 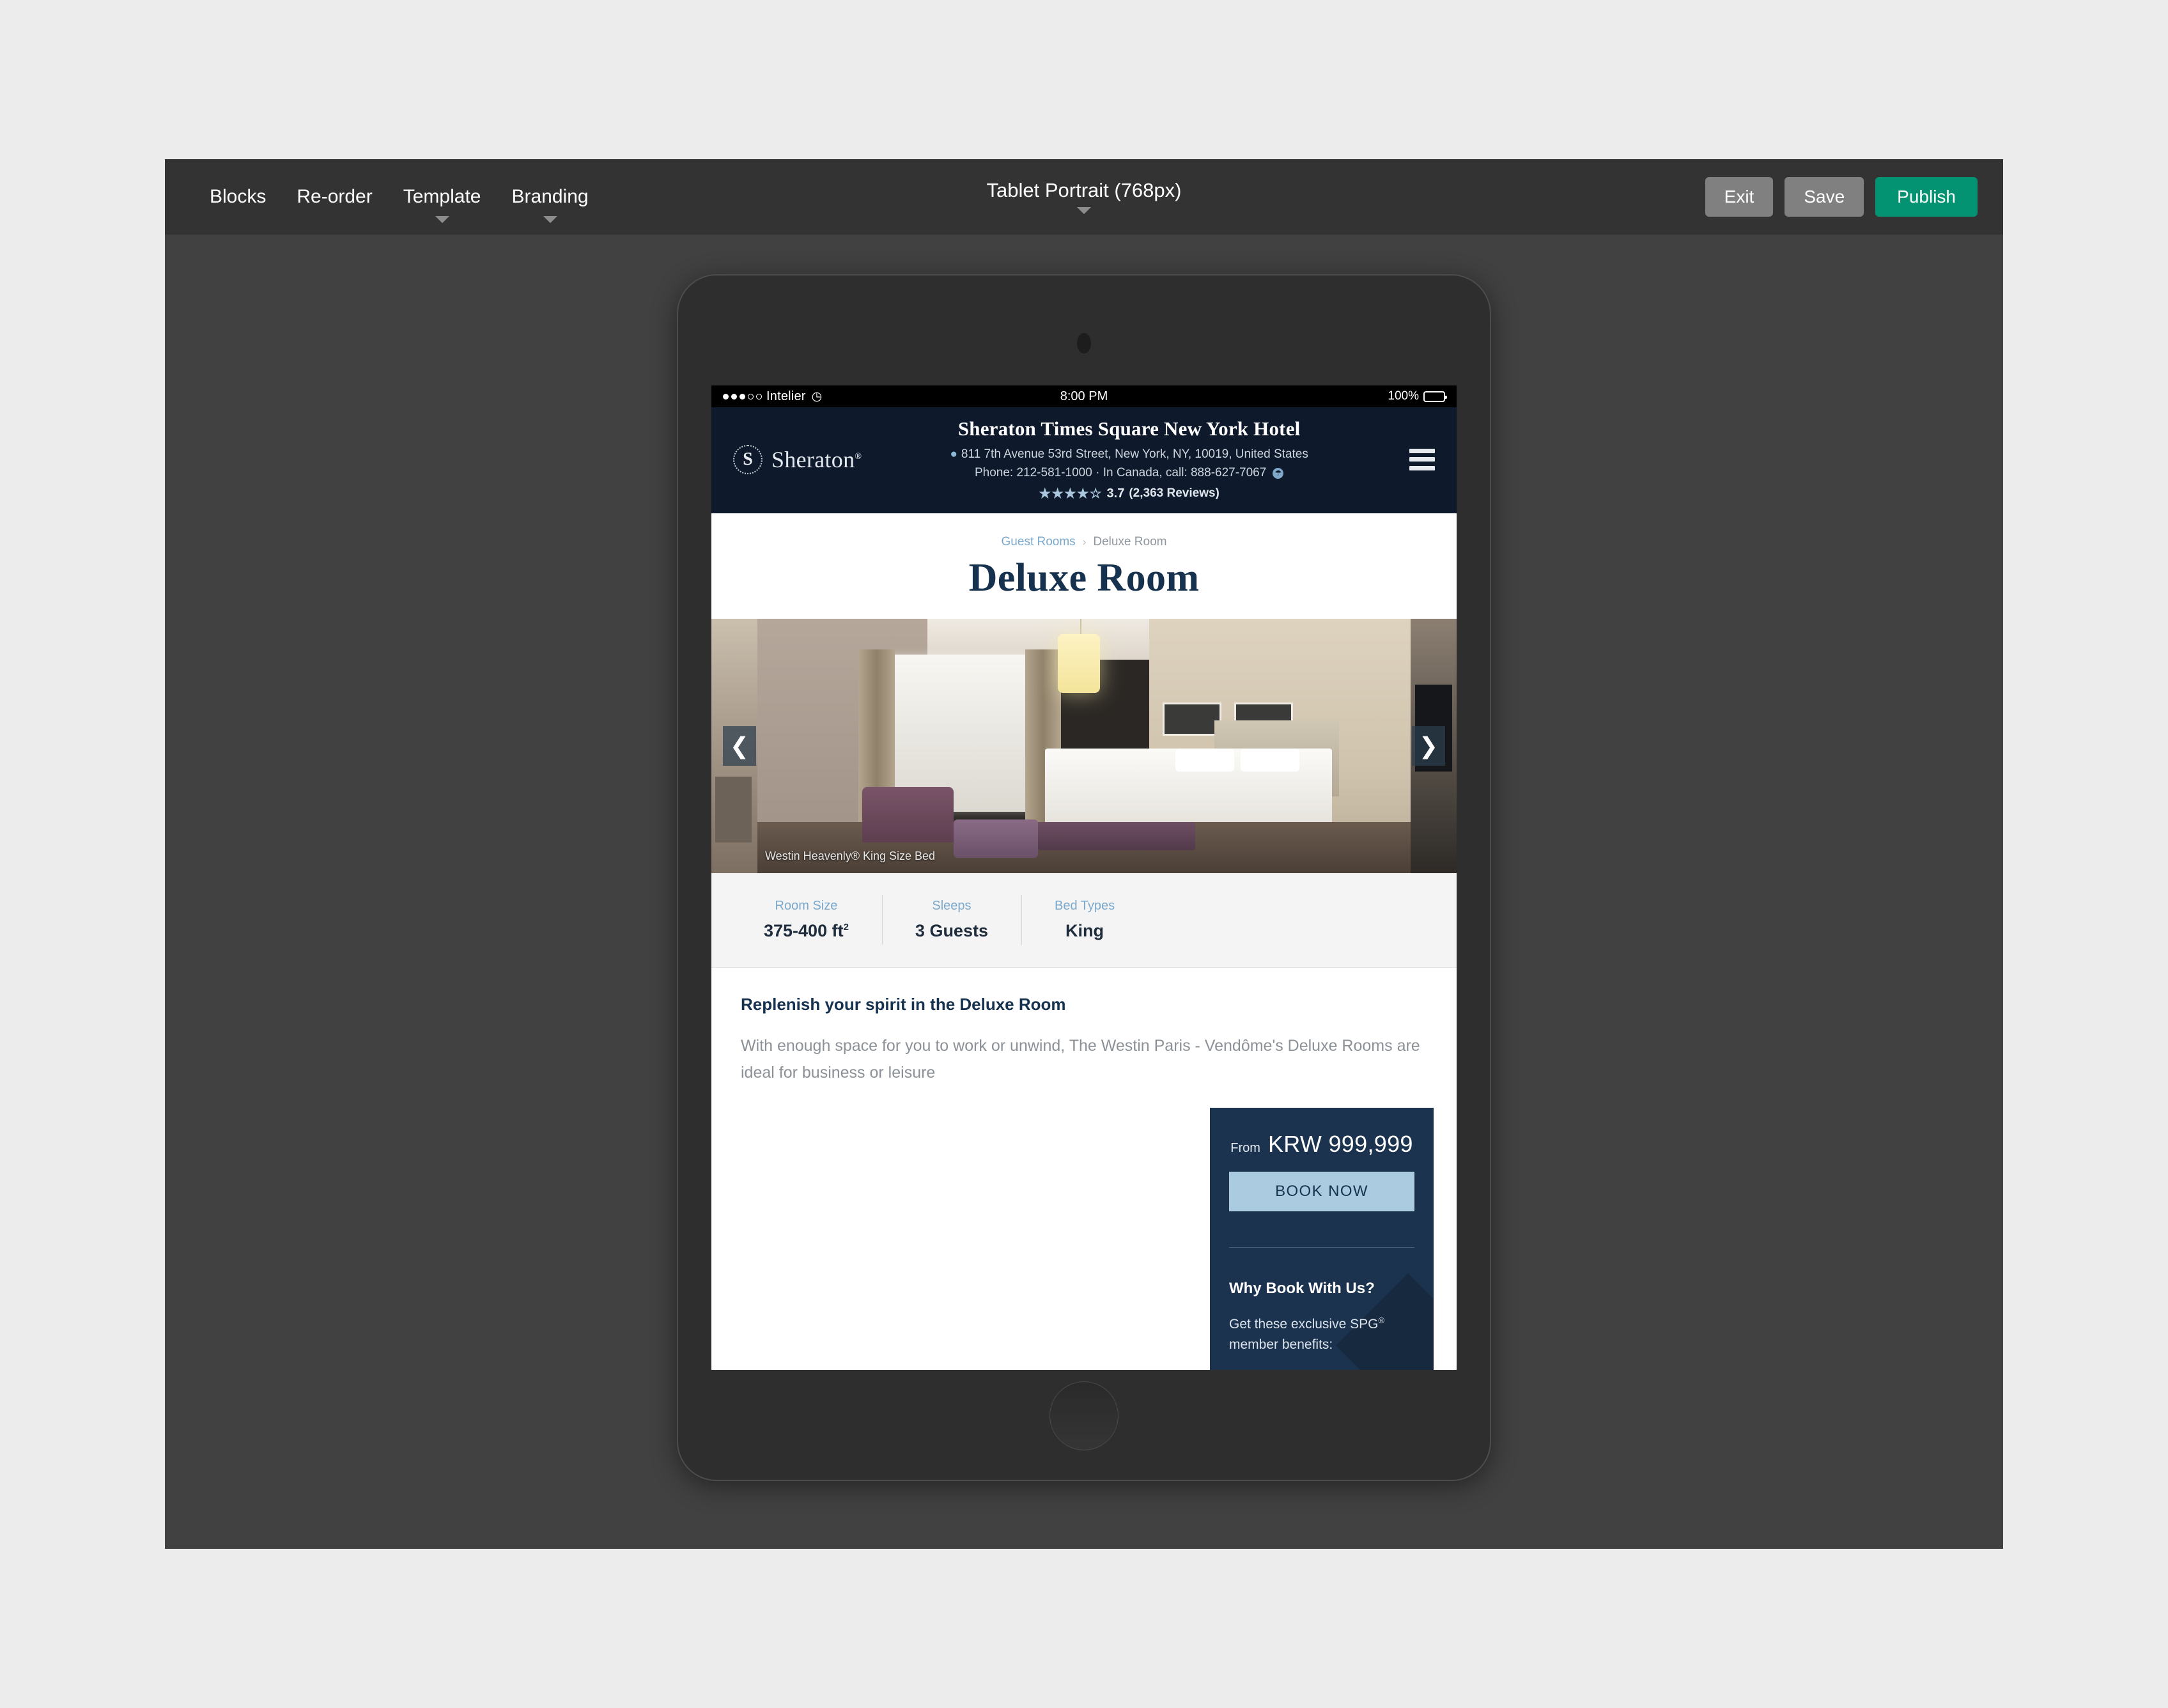 I want to click on hotel-name: Sheraton Times Square New York Hotel, so click(x=1129, y=428).